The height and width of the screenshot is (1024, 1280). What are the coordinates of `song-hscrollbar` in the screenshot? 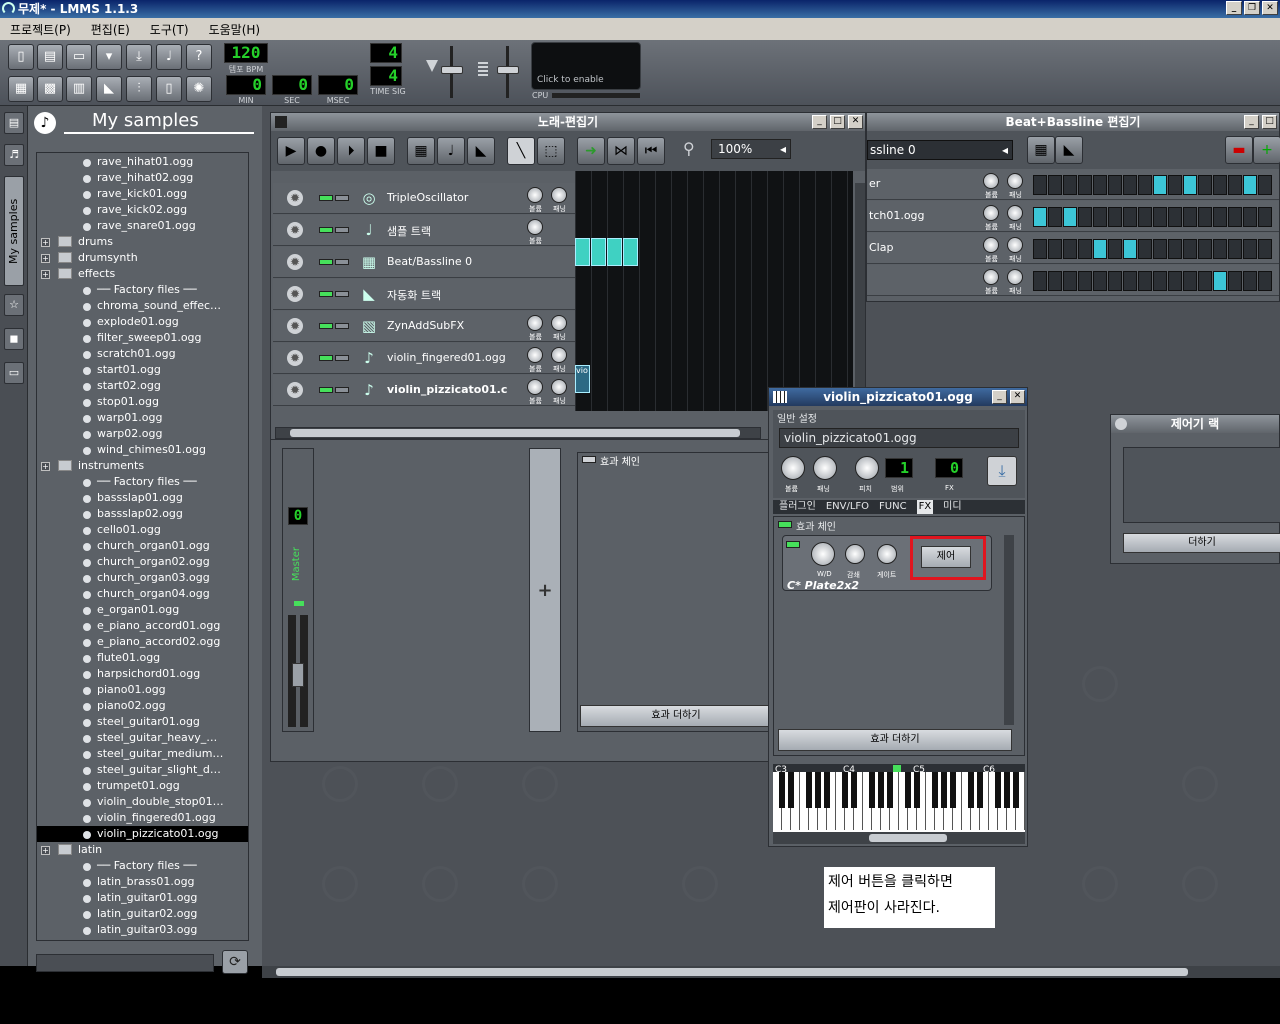 It's located at (518, 433).